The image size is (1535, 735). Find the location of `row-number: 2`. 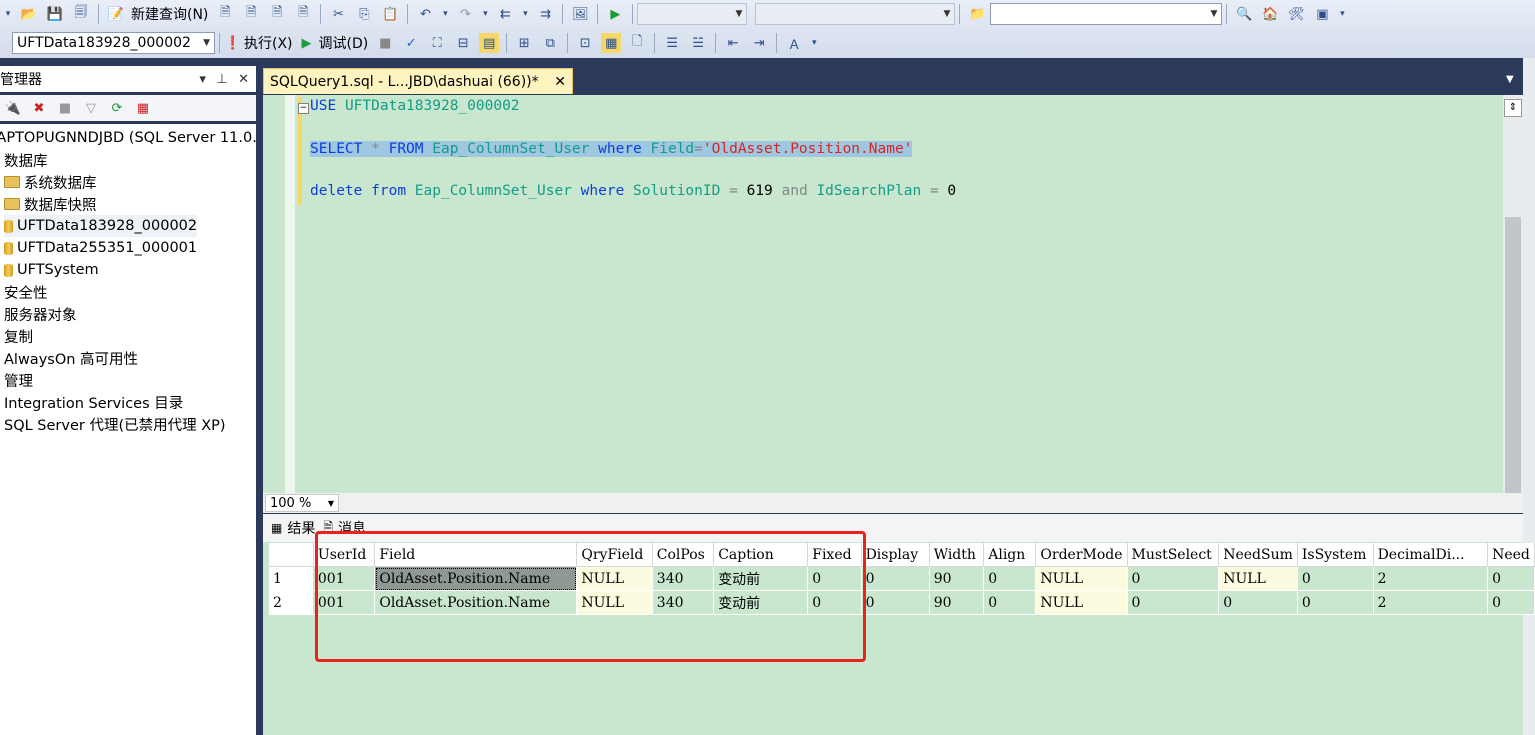

row-number: 2 is located at coordinates (291, 602).